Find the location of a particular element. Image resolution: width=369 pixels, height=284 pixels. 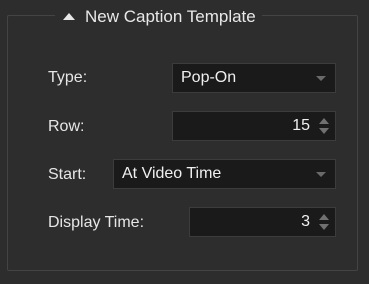

display-time-value: 3 is located at coordinates (253, 222).